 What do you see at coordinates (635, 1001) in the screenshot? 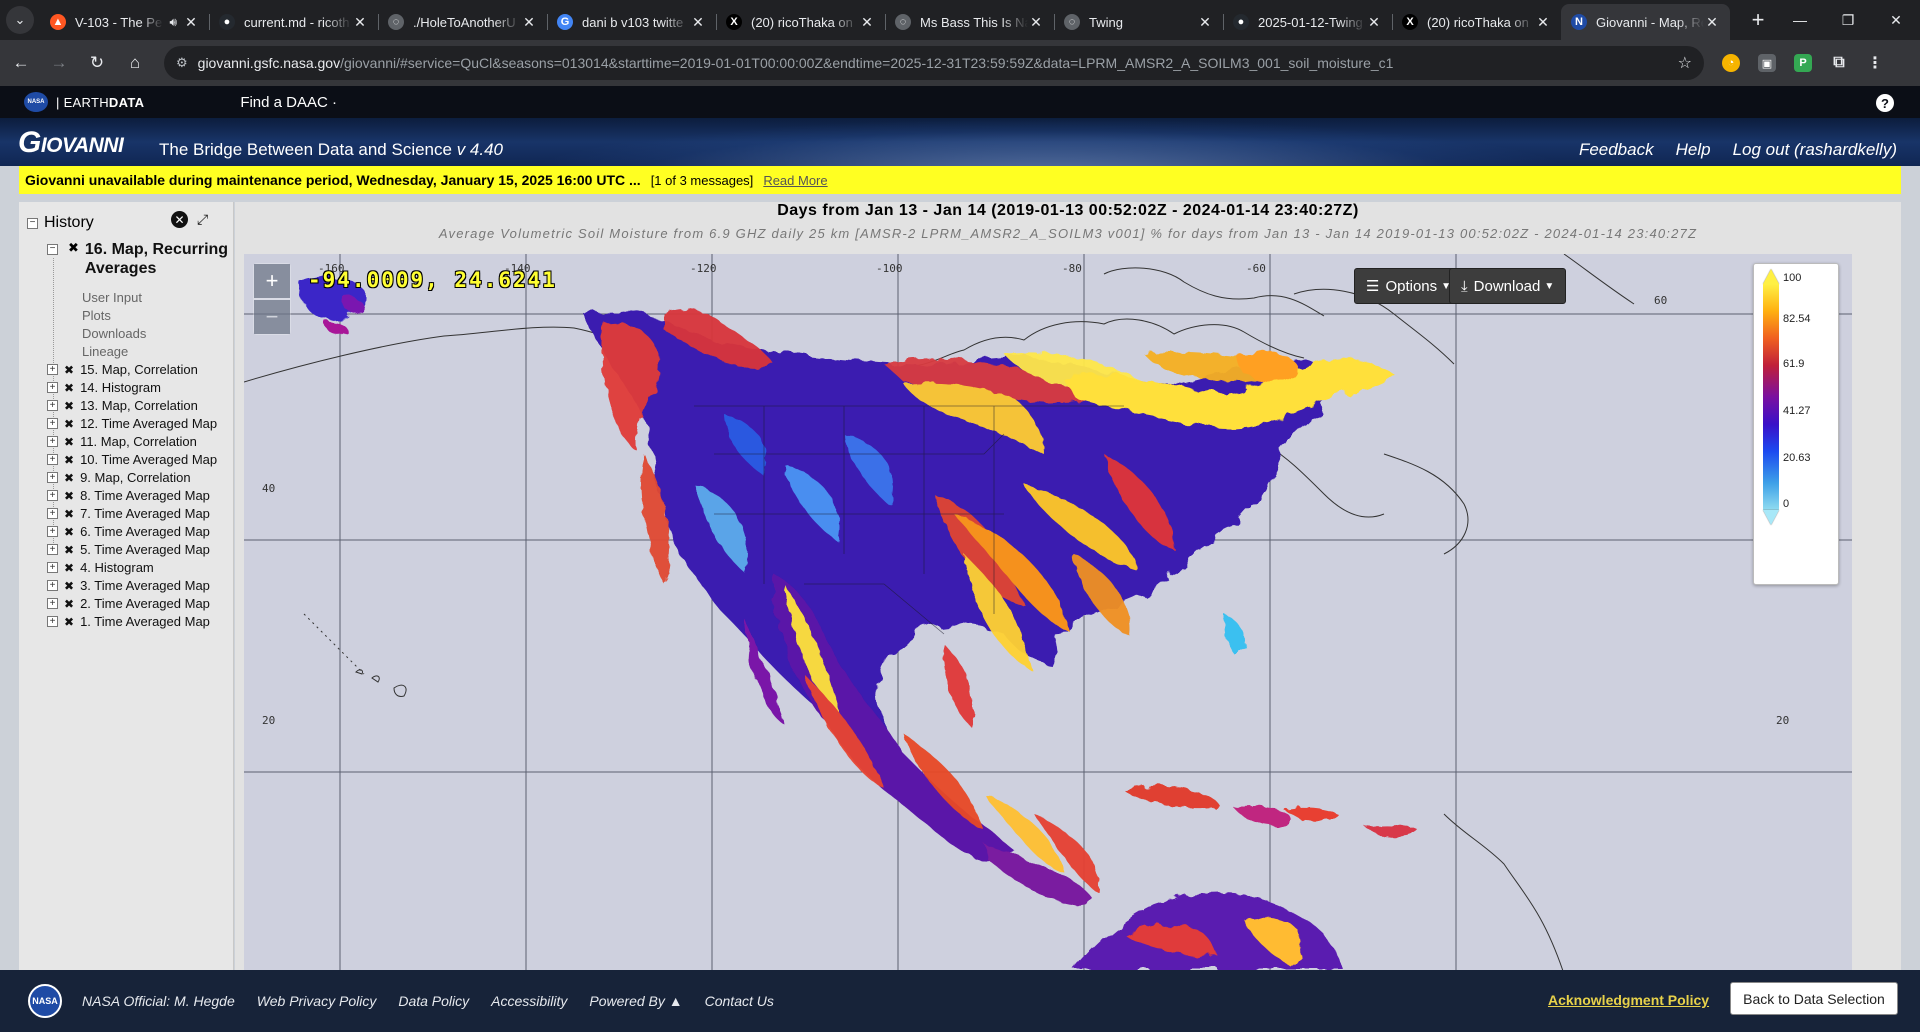
I see `footer-link-powered-by: Powered By ▲` at bounding box center [635, 1001].